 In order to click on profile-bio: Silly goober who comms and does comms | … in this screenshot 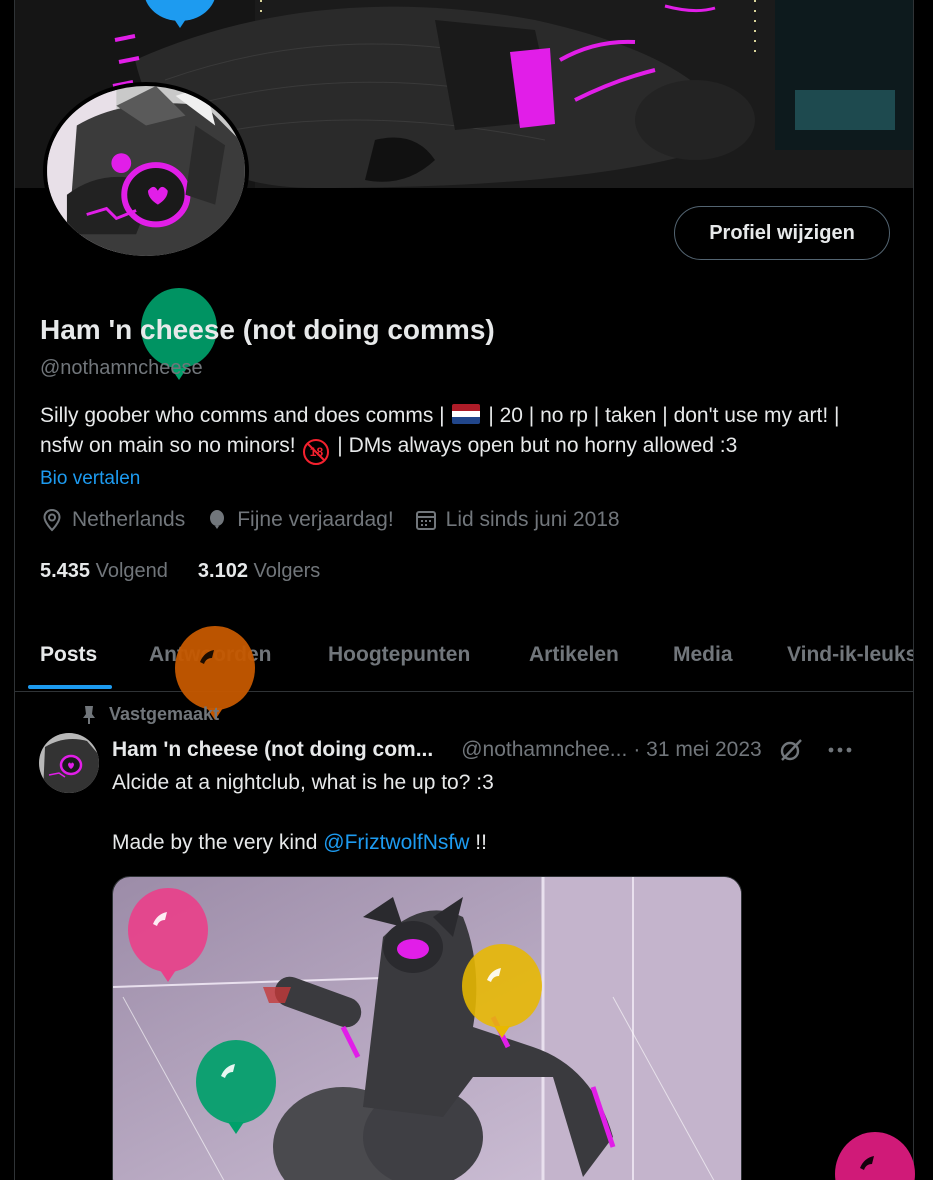, I will do `click(460, 433)`.